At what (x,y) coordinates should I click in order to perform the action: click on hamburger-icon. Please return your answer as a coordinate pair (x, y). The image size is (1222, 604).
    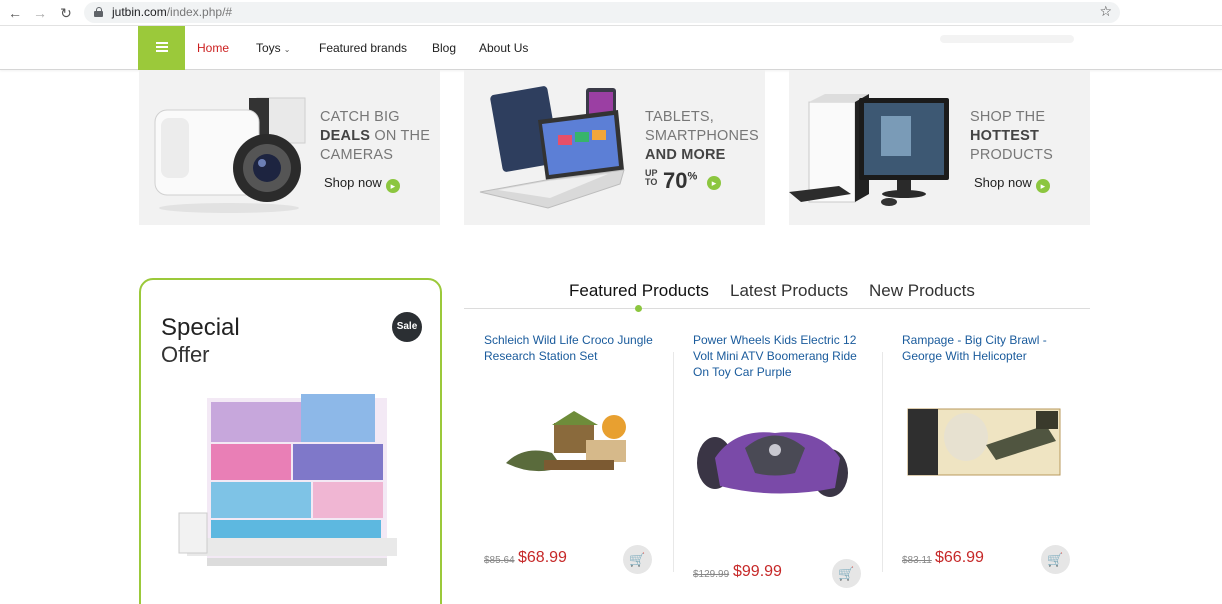
    Looking at the image, I should click on (162, 47).